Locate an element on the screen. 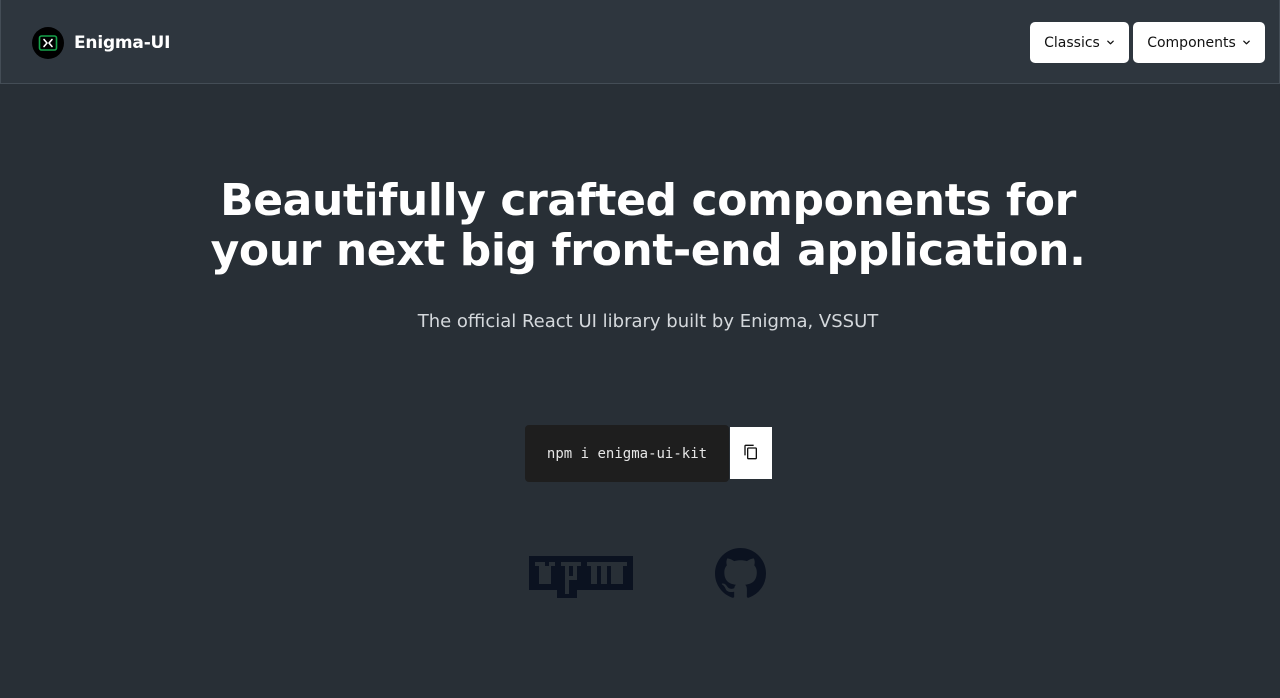 This screenshot has width=1280, height=698. npm-logo-icon is located at coordinates (581, 579).